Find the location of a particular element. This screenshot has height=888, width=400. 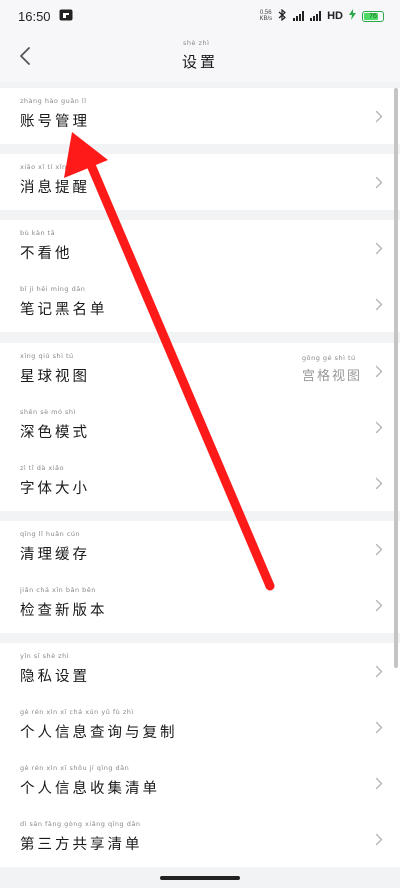

settings-item: gè rén xìn xī shōu jí qīng dān 个人信息收集清单 is located at coordinates (200, 783).